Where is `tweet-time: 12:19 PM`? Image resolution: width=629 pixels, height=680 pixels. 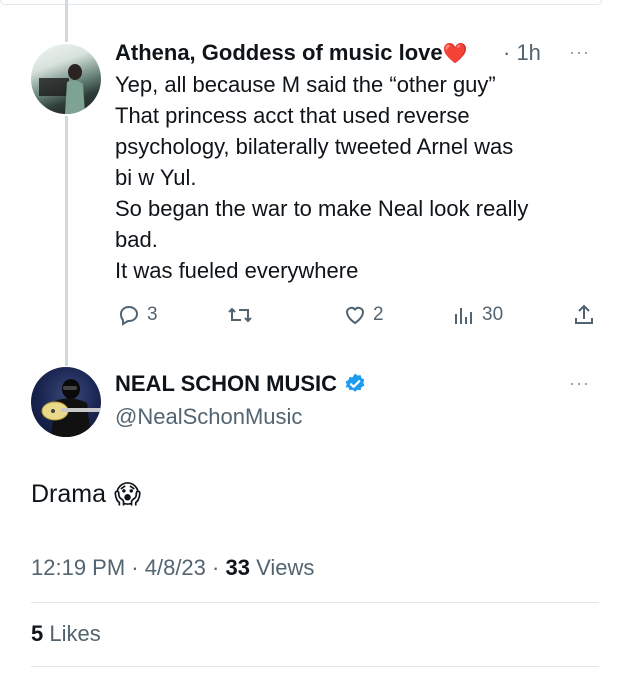
tweet-time: 12:19 PM is located at coordinates (78, 567).